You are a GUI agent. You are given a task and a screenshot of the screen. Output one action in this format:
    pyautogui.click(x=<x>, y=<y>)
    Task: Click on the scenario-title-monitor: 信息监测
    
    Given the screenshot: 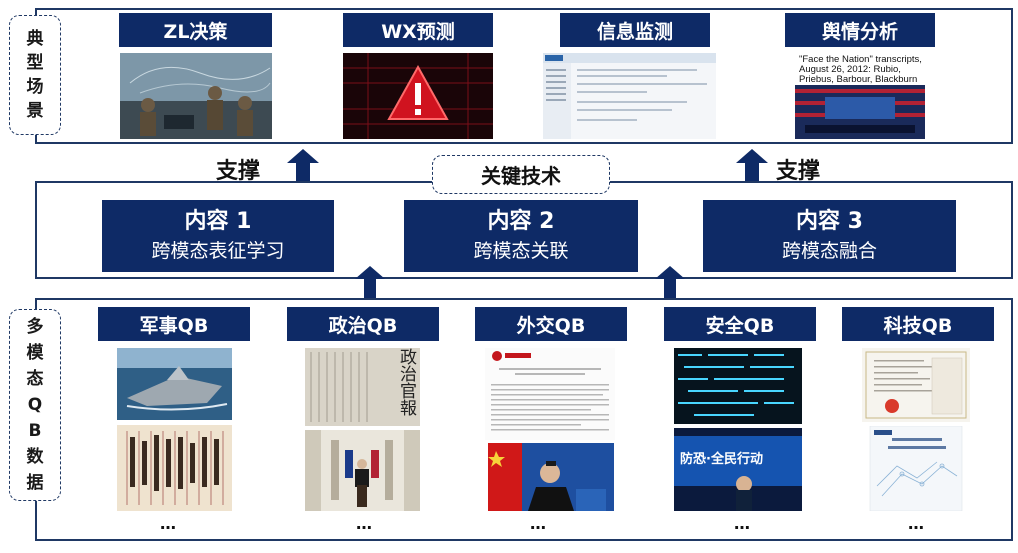 What is the action you would take?
    pyautogui.click(x=635, y=30)
    